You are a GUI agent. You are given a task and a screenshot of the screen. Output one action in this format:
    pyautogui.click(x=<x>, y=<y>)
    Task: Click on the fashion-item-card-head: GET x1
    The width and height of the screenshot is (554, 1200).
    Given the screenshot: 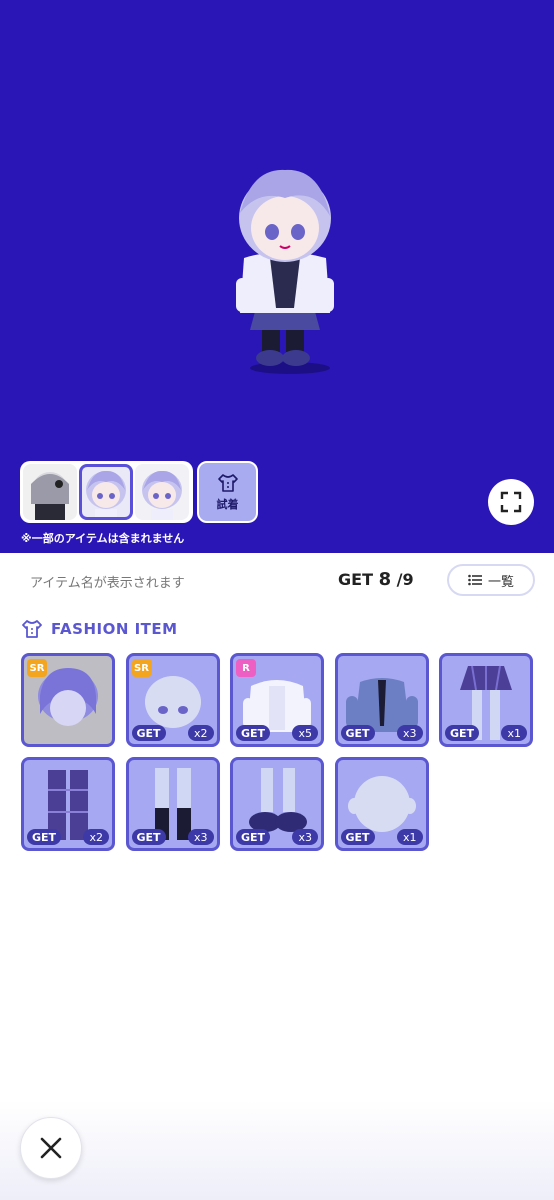 What is the action you would take?
    pyautogui.click(x=381, y=804)
    